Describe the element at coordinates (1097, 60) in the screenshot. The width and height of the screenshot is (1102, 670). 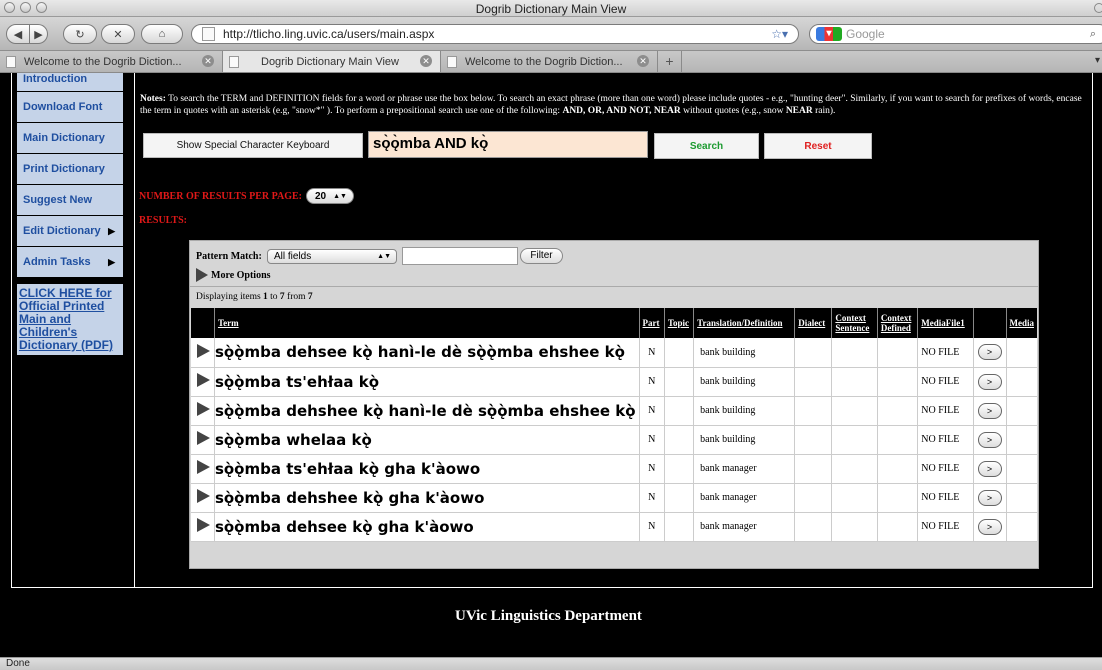
I see `tab-list-icon: ▾` at that location.